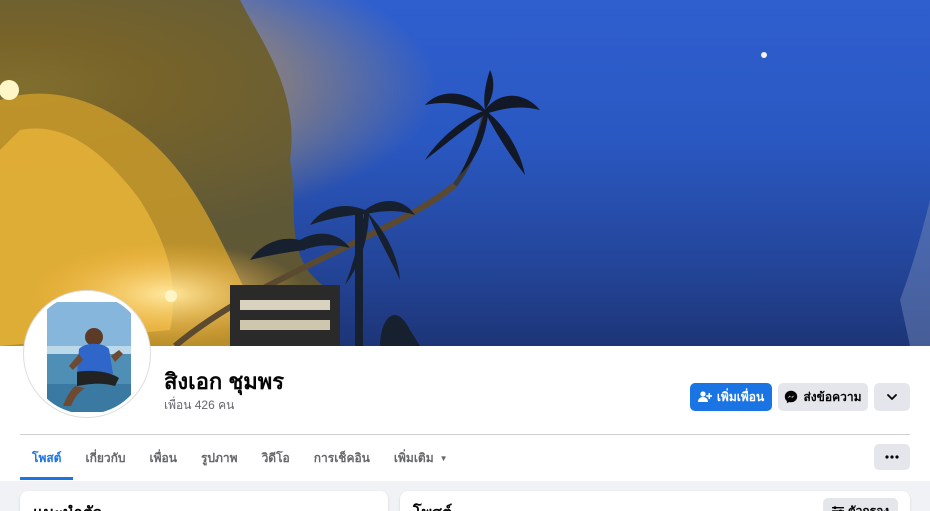 The height and width of the screenshot is (511, 930). What do you see at coordinates (204, 501) in the screenshot?
I see `intro-card: แนะนำตัว` at bounding box center [204, 501].